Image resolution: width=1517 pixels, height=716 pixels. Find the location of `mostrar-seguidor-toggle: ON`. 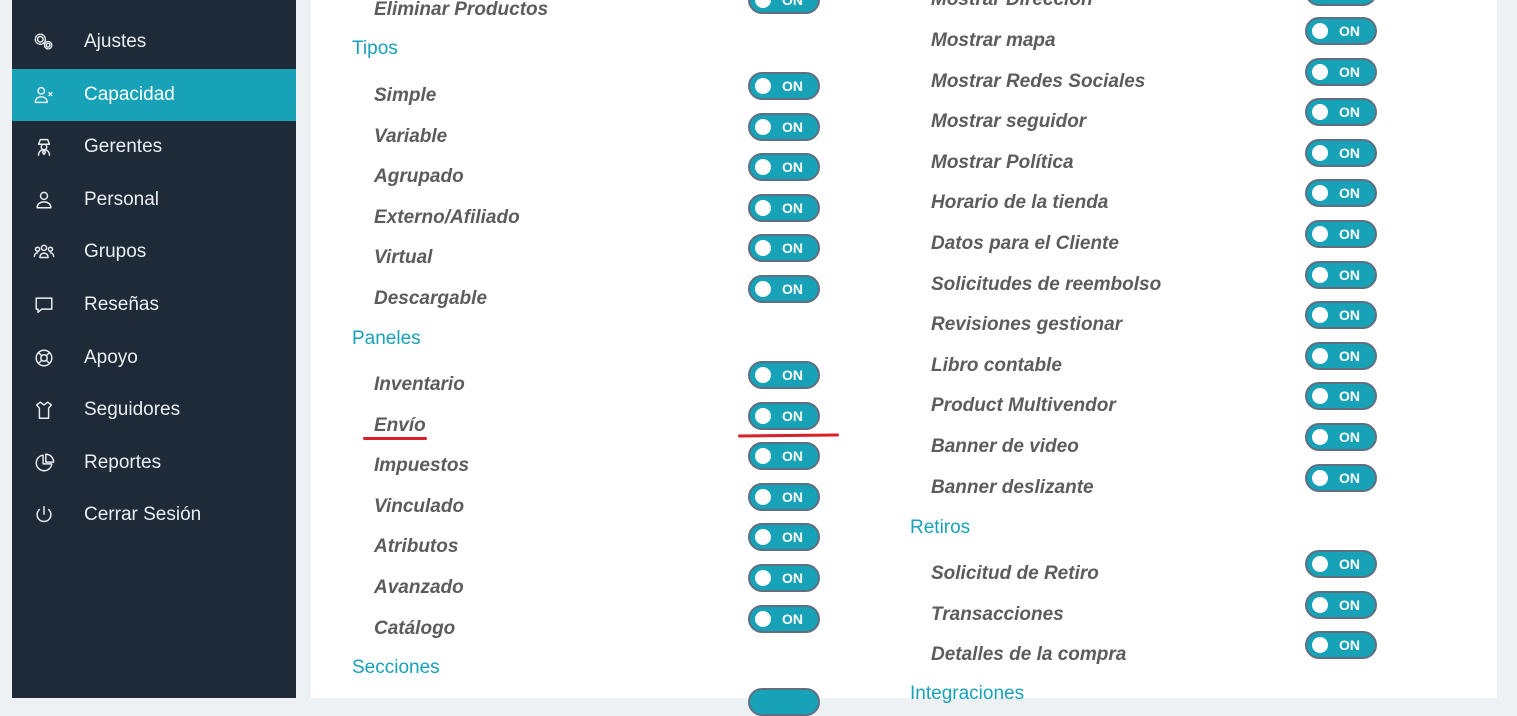

mostrar-seguidor-toggle: ON is located at coordinates (1341, 112).